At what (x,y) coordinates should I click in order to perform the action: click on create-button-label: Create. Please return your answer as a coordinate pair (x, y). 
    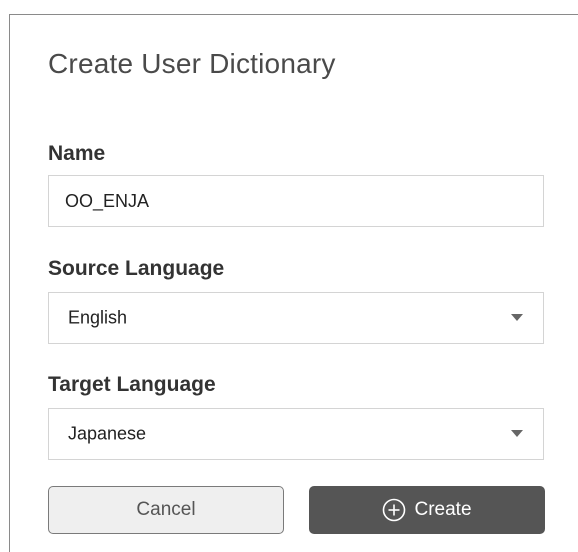
    Looking at the image, I should click on (443, 509).